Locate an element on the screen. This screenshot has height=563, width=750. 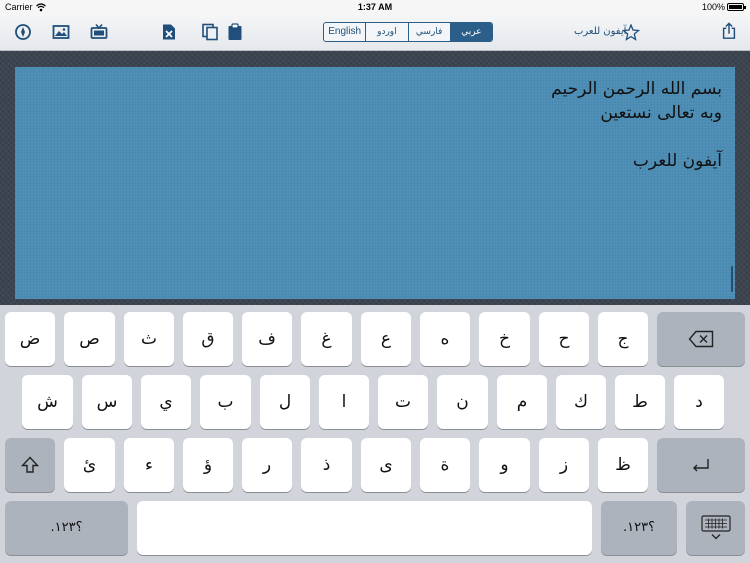
return-icon is located at coordinates (701, 465).